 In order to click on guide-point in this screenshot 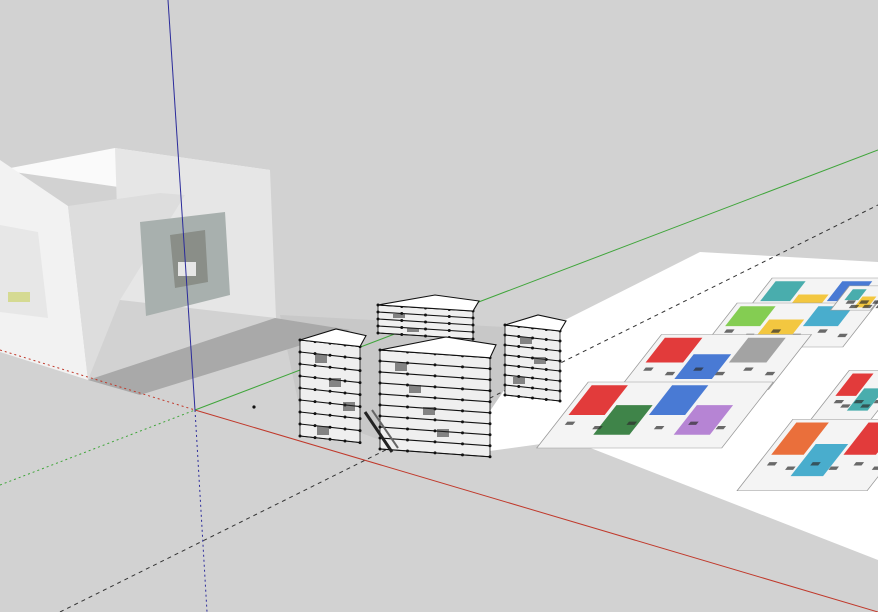, I will do `click(254, 407)`.